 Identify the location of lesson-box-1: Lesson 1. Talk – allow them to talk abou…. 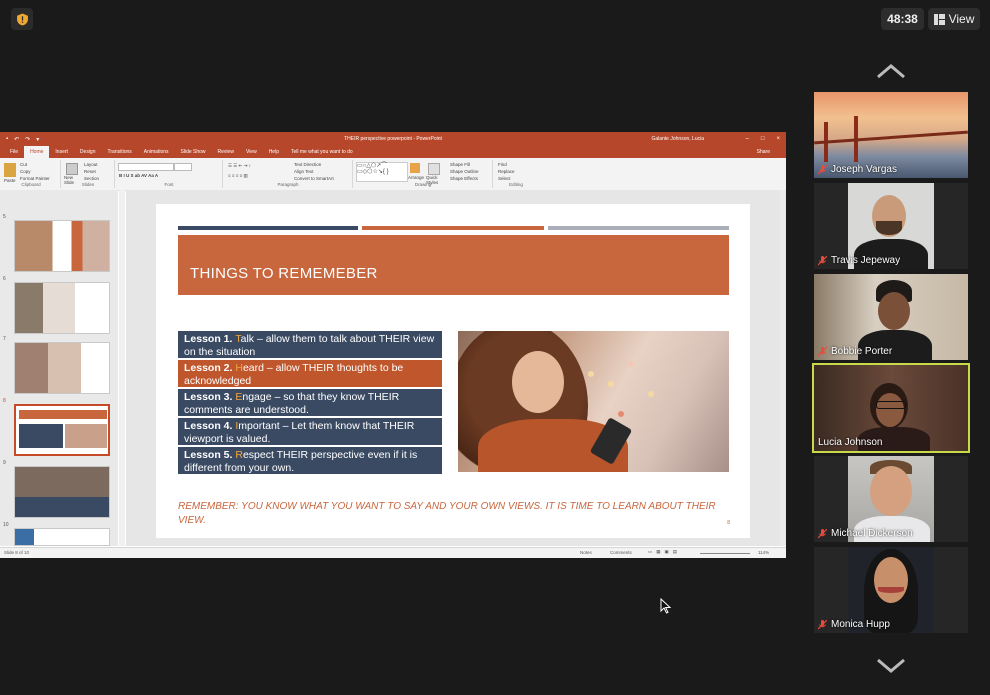
(310, 344).